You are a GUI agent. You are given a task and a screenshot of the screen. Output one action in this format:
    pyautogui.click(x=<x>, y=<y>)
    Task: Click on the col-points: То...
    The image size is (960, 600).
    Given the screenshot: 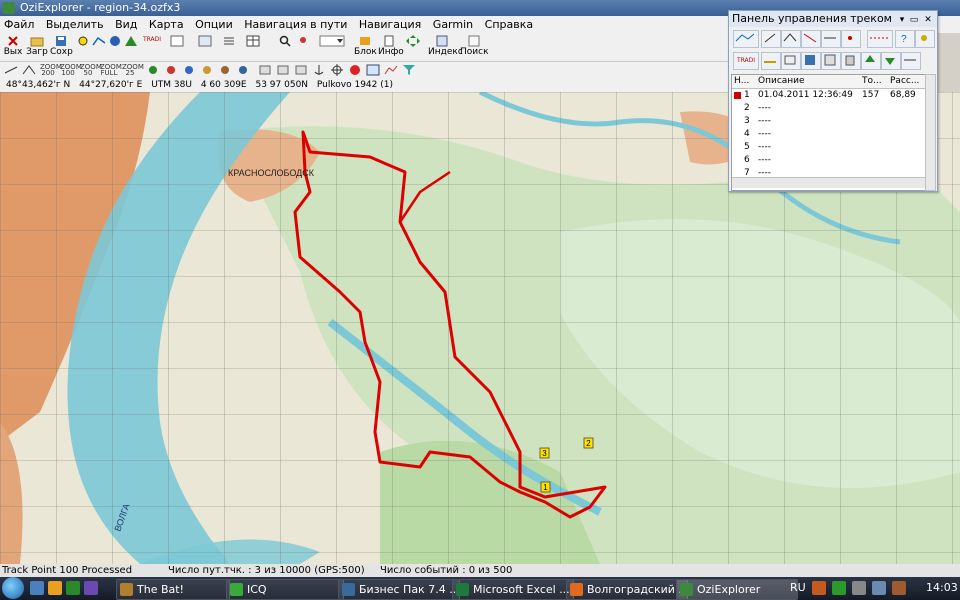 What is the action you would take?
    pyautogui.click(x=872, y=81)
    